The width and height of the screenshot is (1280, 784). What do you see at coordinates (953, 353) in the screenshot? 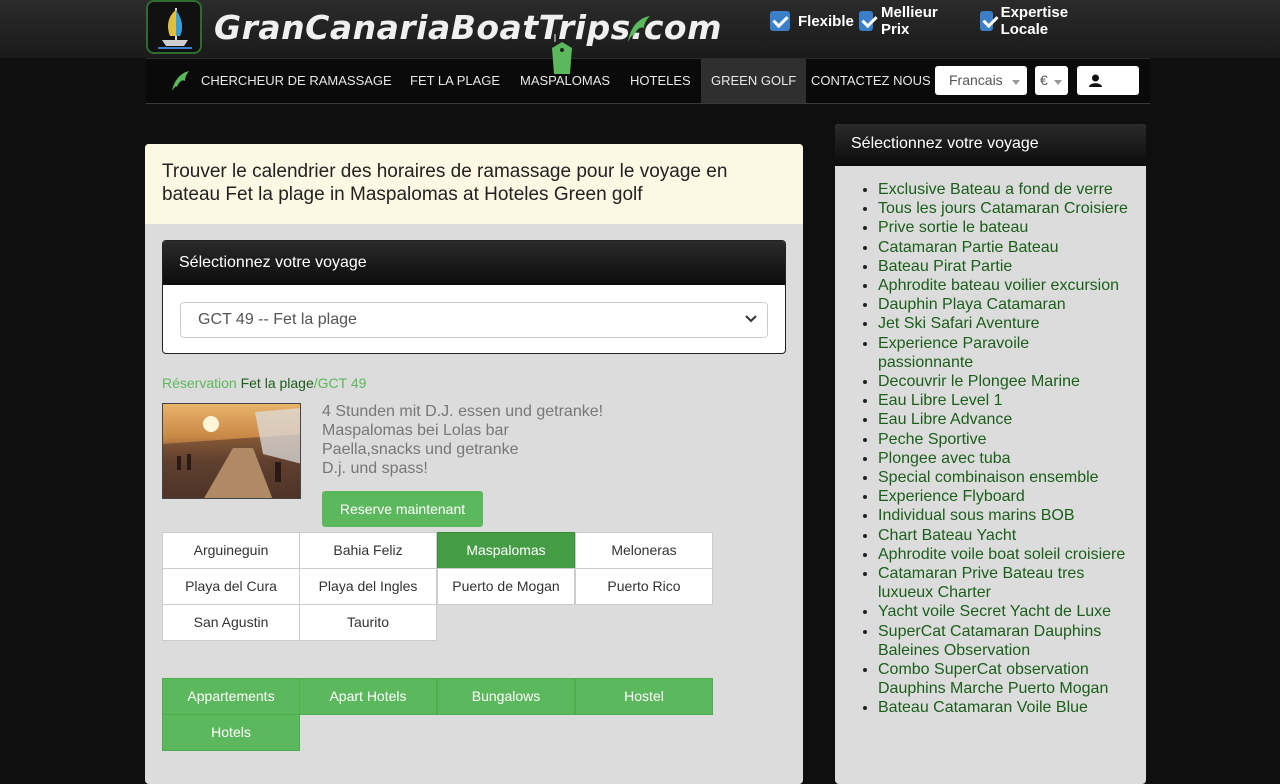
I see `sidebar-trip-link: Experience Paravoile passionnante` at bounding box center [953, 353].